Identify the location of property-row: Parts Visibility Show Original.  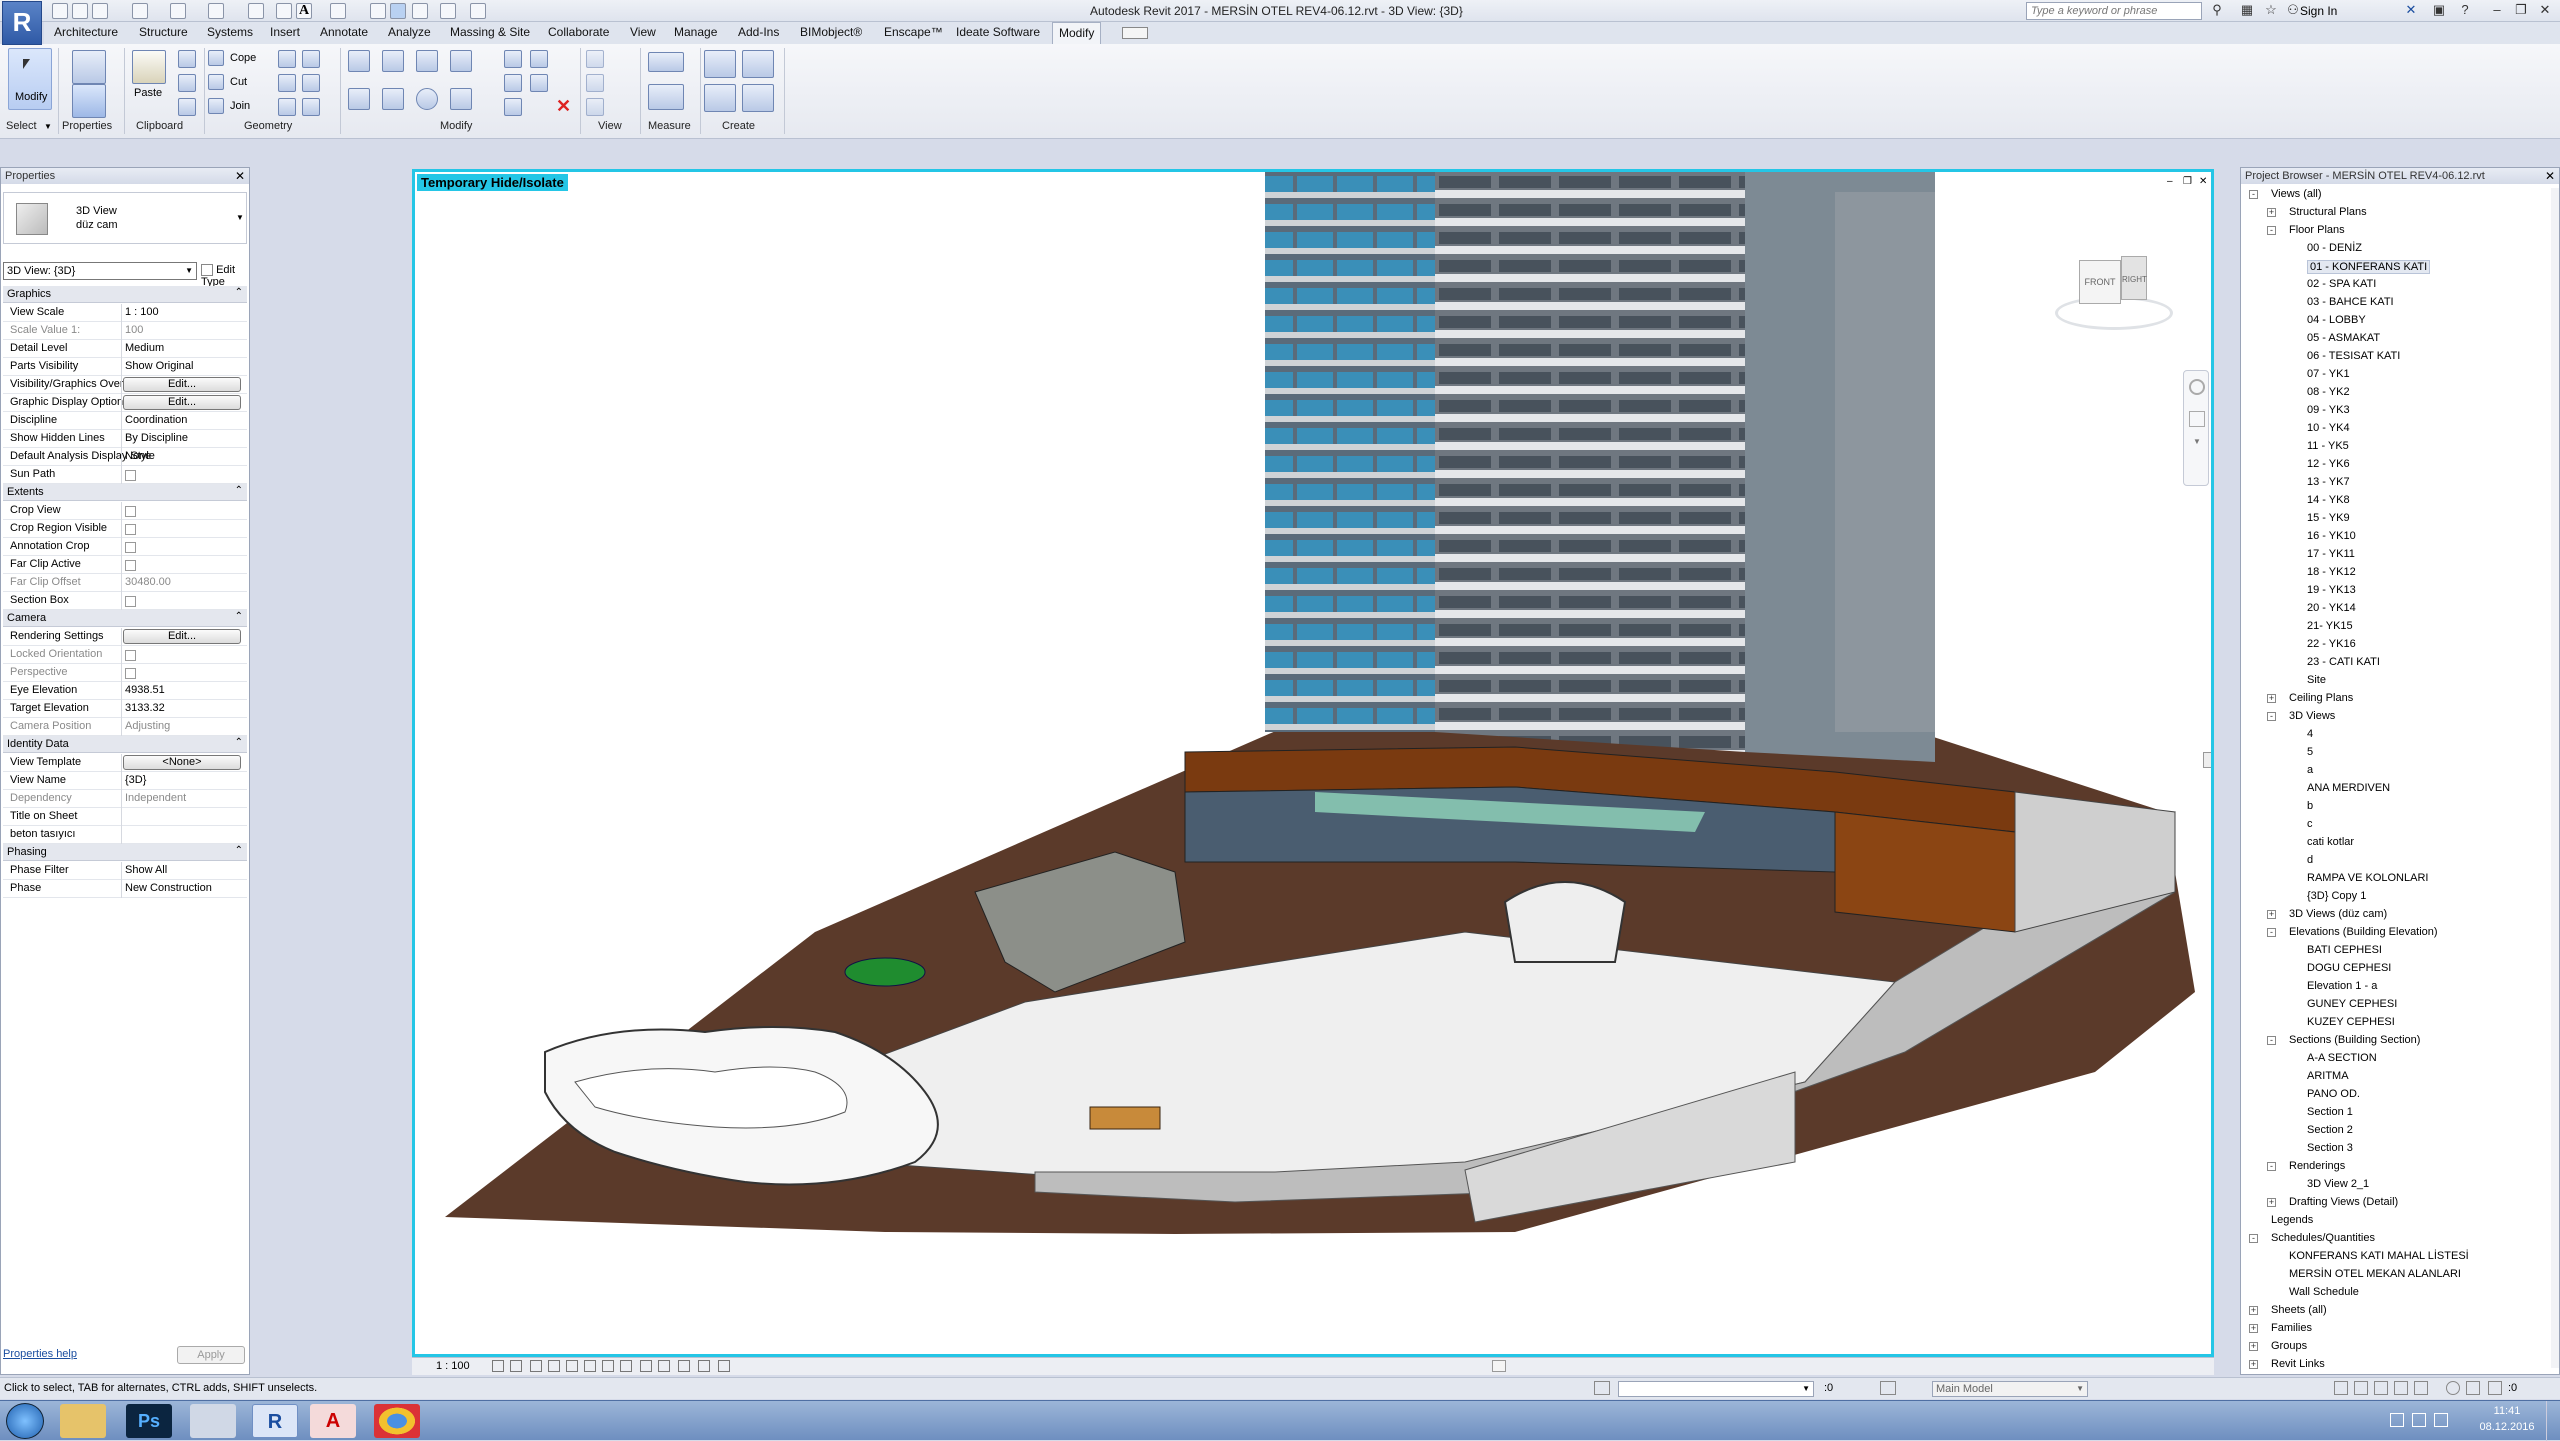
(125, 367).